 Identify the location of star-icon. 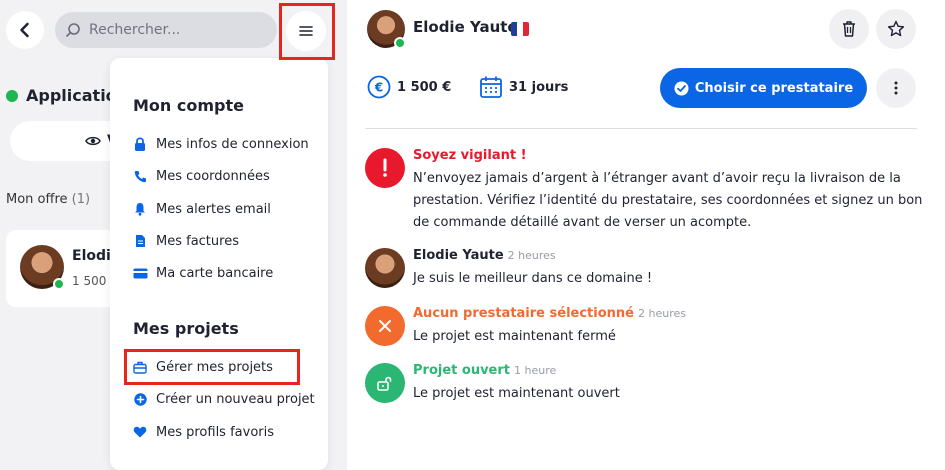
(896, 28).